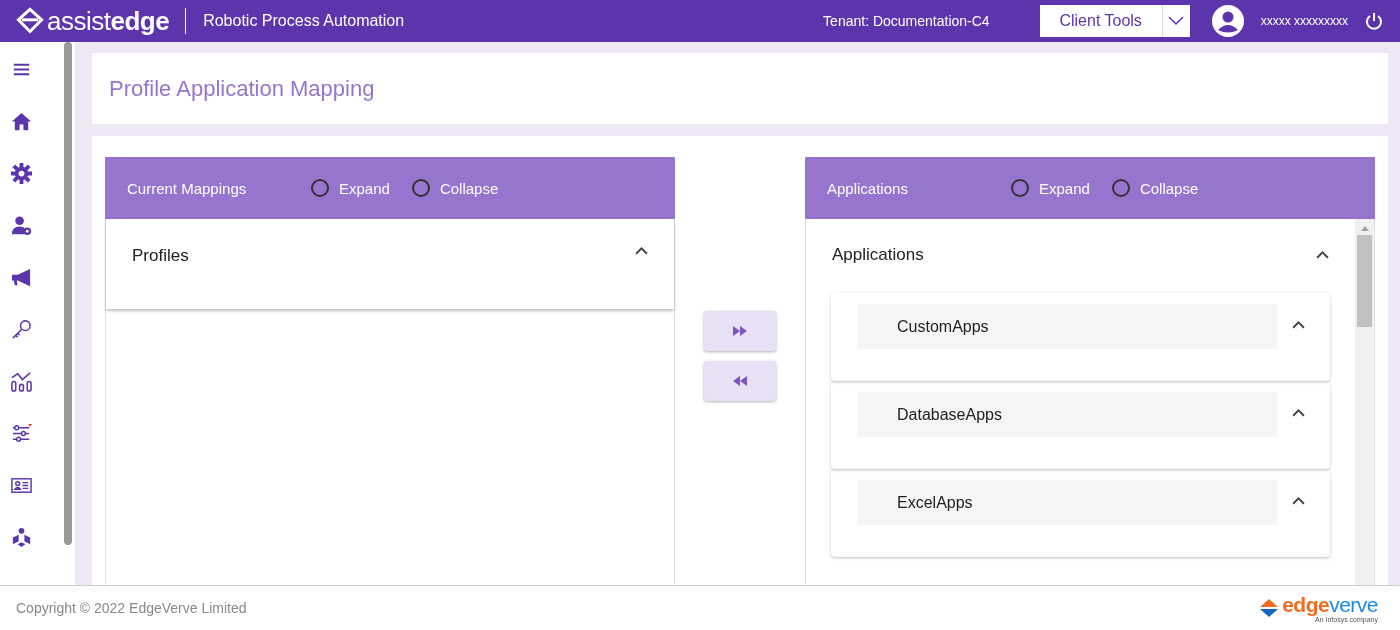  I want to click on app-group-header: DatabaseApps, so click(1067, 414).